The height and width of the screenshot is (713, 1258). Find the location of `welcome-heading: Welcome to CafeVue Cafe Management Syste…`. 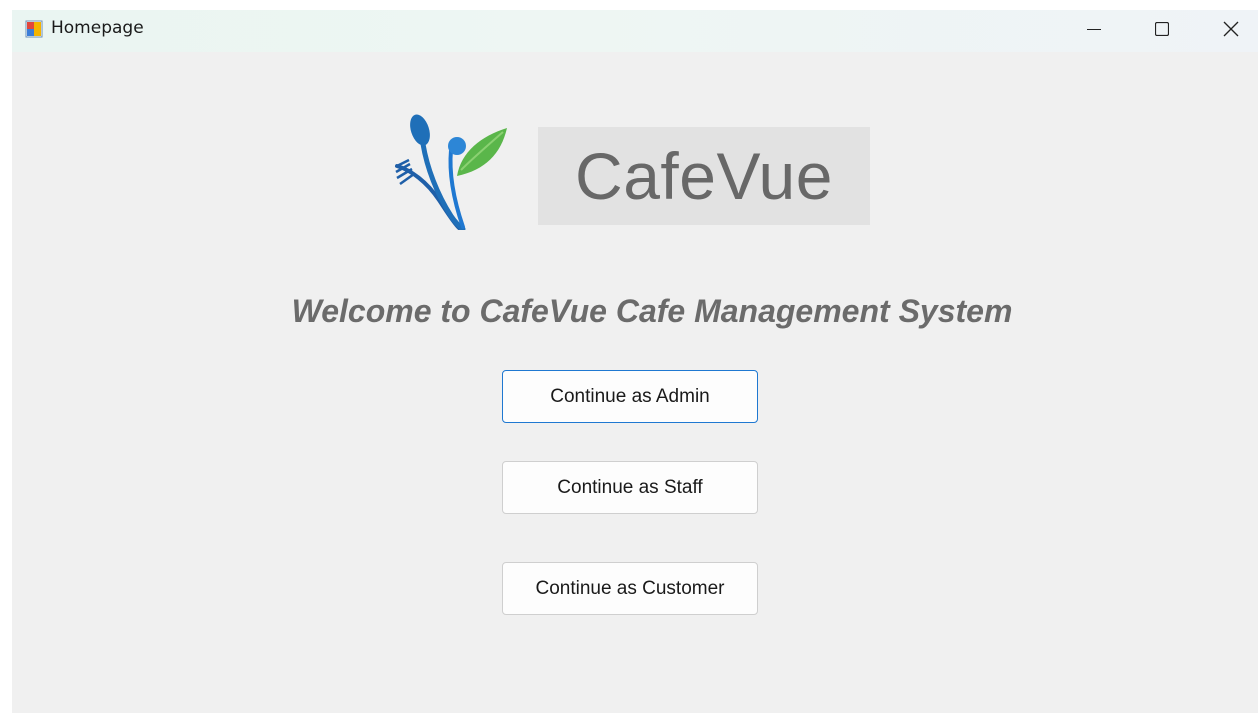

welcome-heading: Welcome to CafeVue Cafe Management Syste… is located at coordinates (652, 311).